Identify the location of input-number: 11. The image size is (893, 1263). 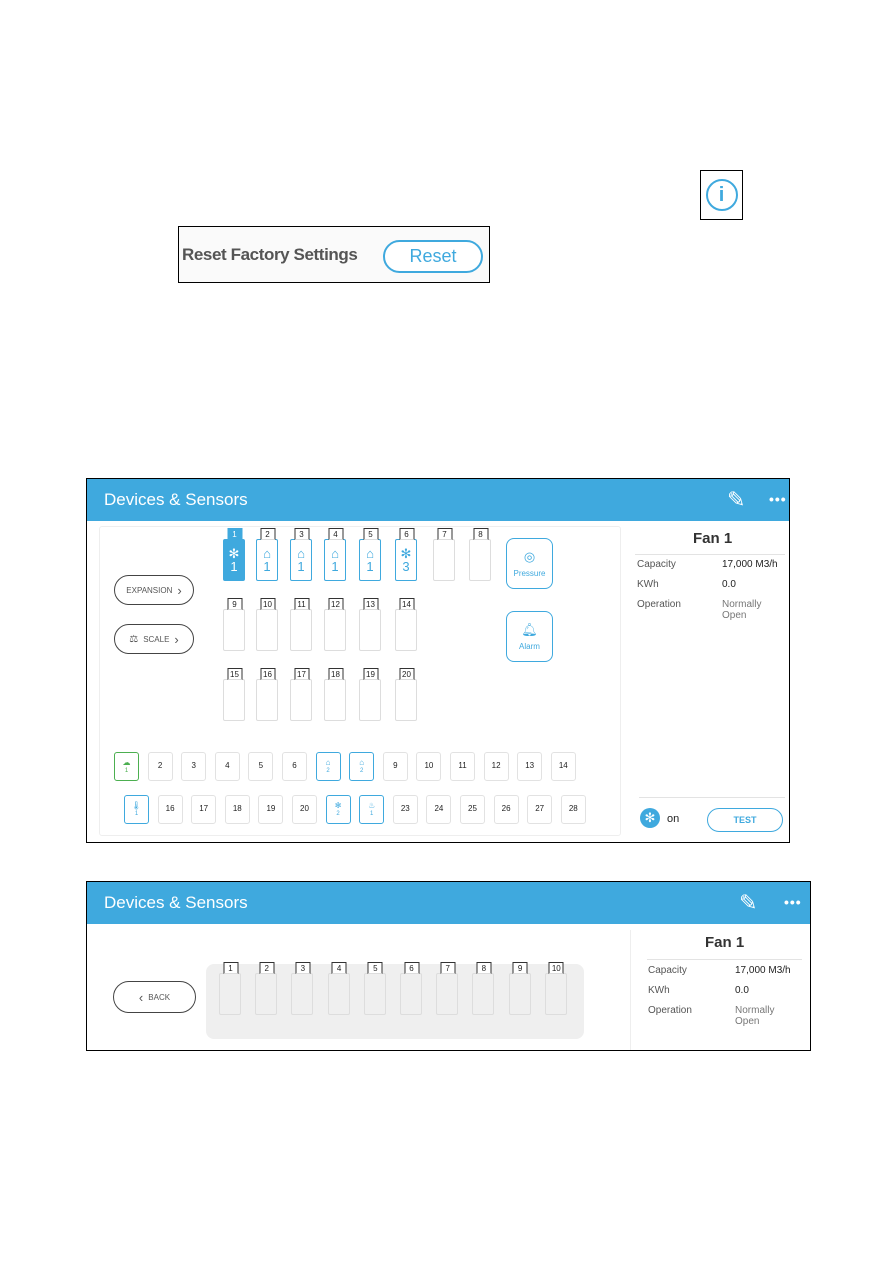
(462, 766).